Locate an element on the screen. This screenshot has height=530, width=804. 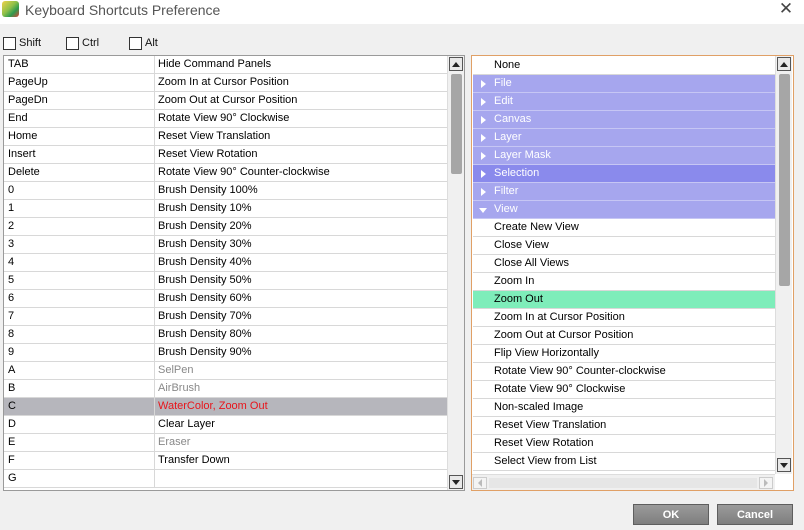
table-row: Home Reset View Translation is located at coordinates (225, 137).